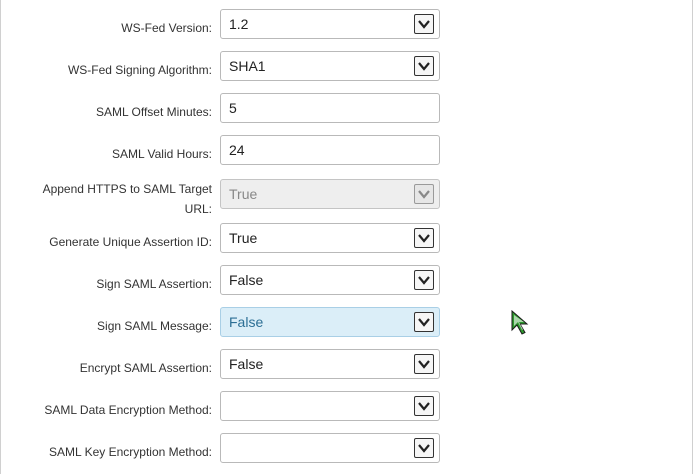 This screenshot has width=695, height=474. What do you see at coordinates (237, 150) in the screenshot?
I see `saml-valid-hours-value: 24` at bounding box center [237, 150].